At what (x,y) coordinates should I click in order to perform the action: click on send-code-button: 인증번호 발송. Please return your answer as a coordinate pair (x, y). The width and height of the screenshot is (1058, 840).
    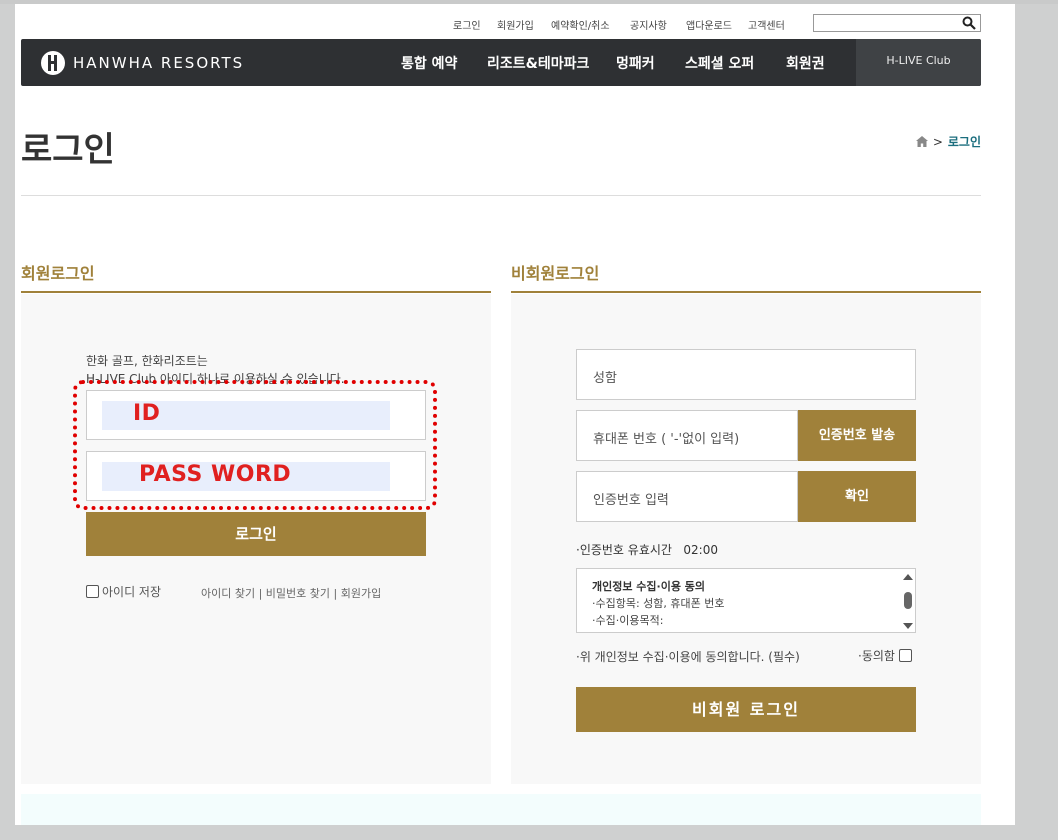
    Looking at the image, I should click on (857, 435).